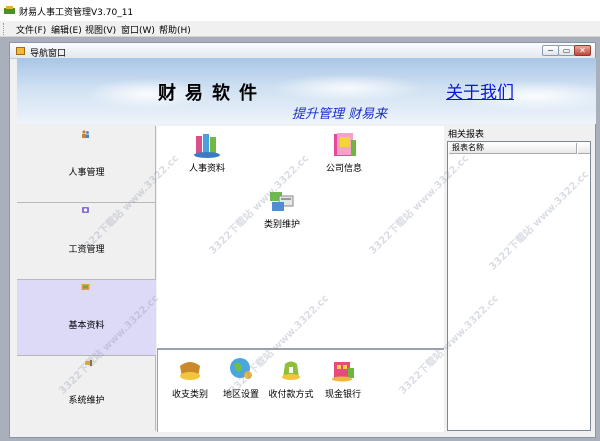 This screenshot has width=600, height=441. I want to click on nav-label-salary: 工资管理, so click(86, 250).